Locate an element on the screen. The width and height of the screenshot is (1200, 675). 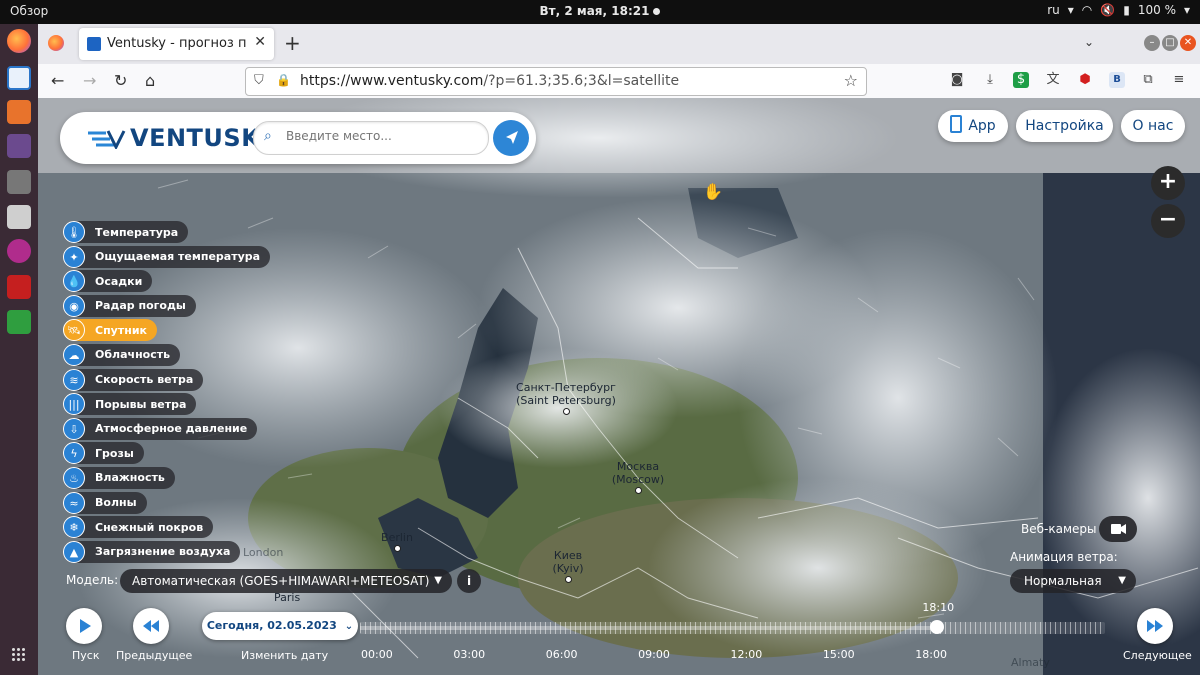
search-input is located at coordinates (381, 136).